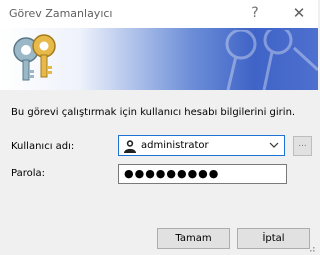  Describe the element at coordinates (255, 13) in the screenshot. I see `help-button: ?` at that location.